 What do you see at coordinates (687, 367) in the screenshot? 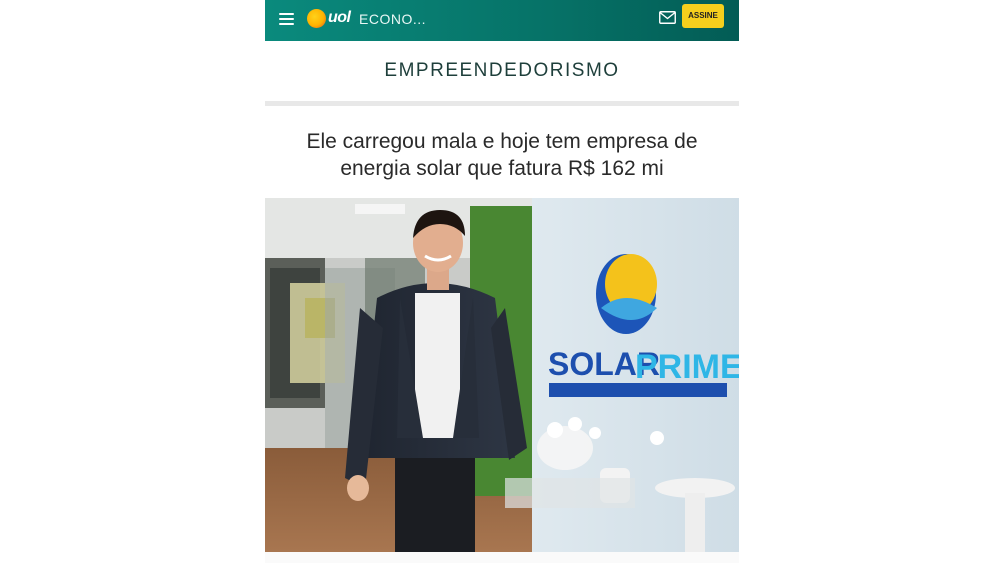
I see `brand-text-right: PRIME` at bounding box center [687, 367].